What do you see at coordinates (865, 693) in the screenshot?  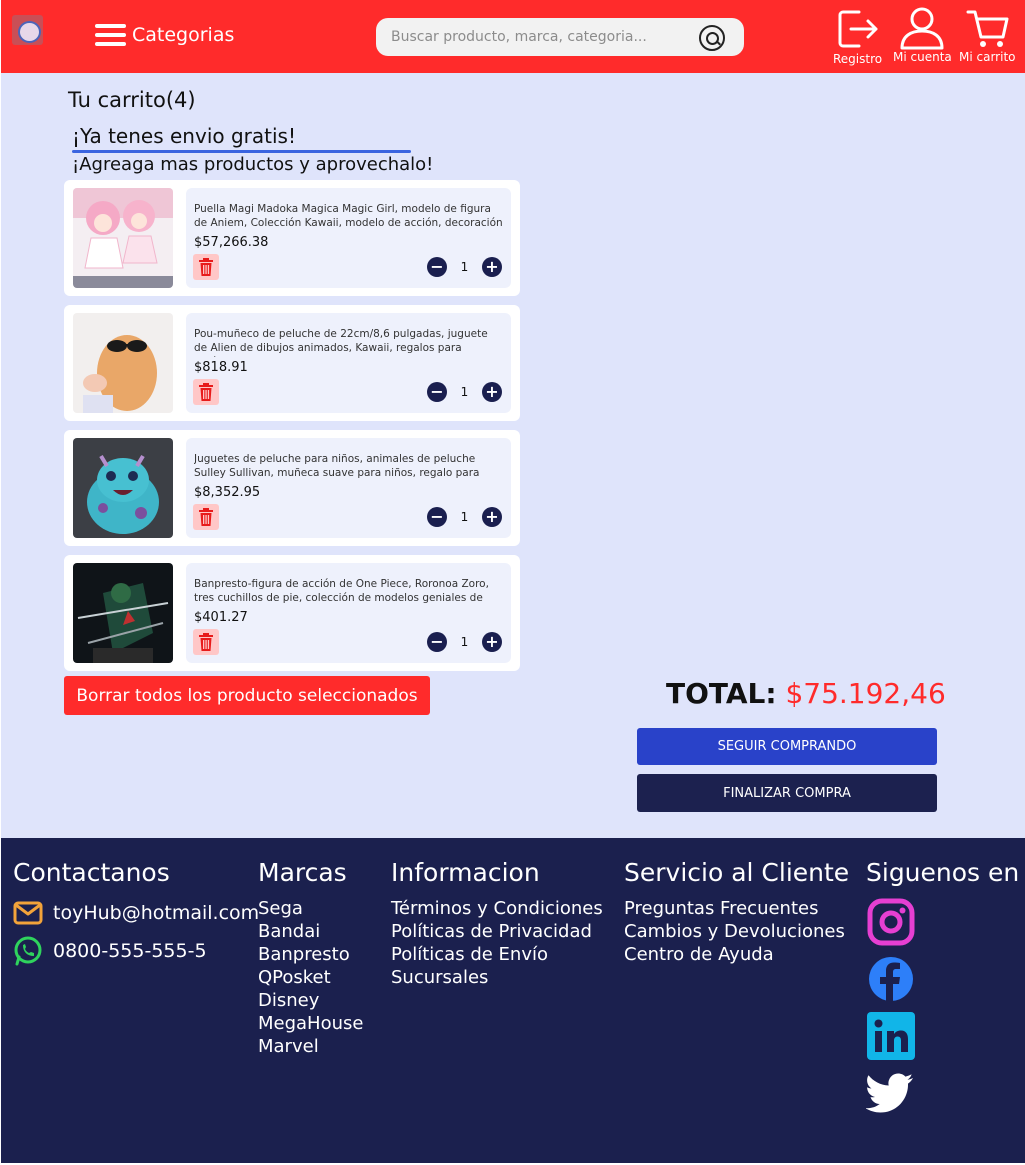 I see `total-value: $75.192,46` at bounding box center [865, 693].